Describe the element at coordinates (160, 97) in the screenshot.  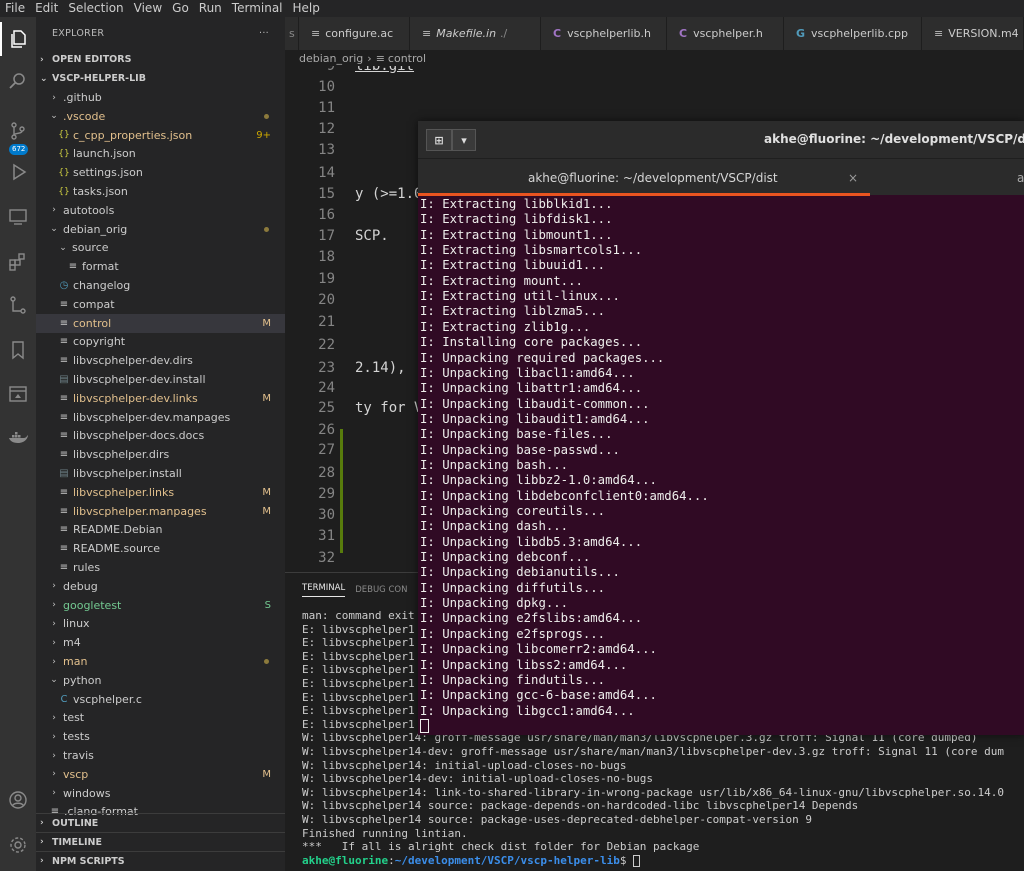
I see `tree-item: › .github` at that location.